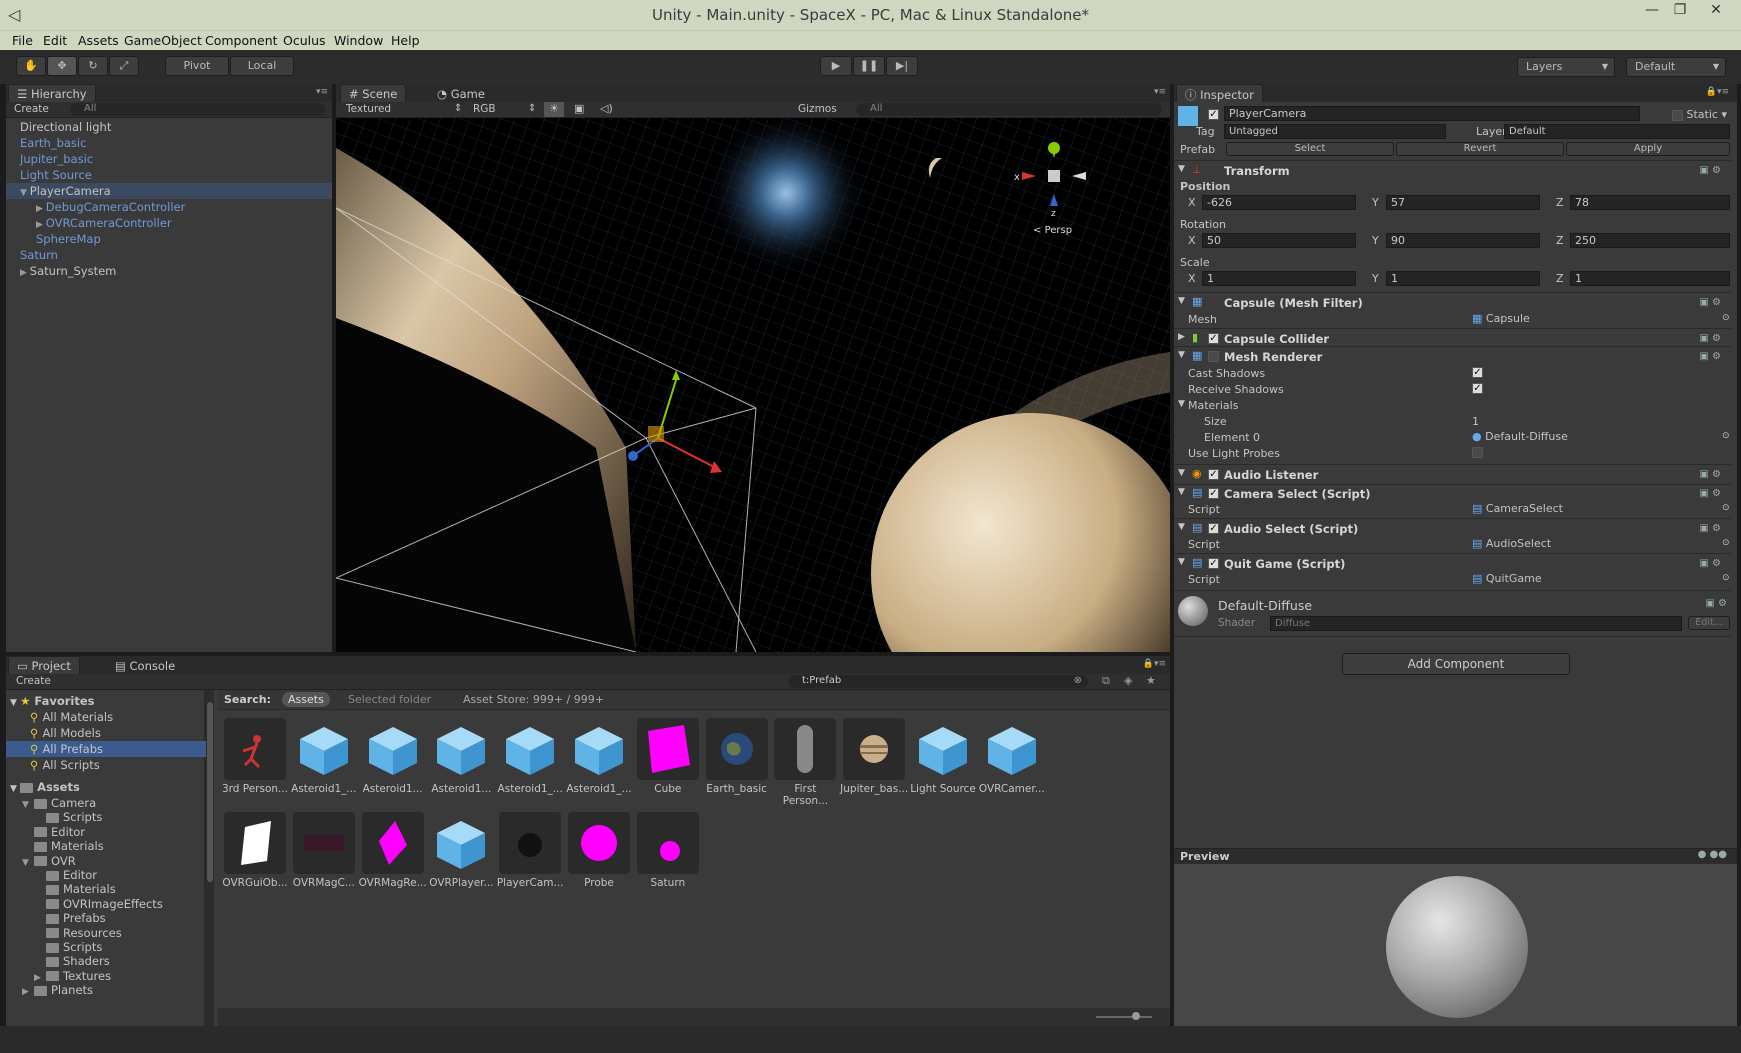 Image resolution: width=1741 pixels, height=1053 pixels. What do you see at coordinates (68, 239) in the screenshot?
I see `hierarchy-item: SphereMap` at bounding box center [68, 239].